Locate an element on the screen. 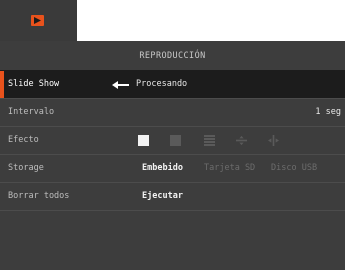  interval-label: Intervalo is located at coordinates (31, 112).